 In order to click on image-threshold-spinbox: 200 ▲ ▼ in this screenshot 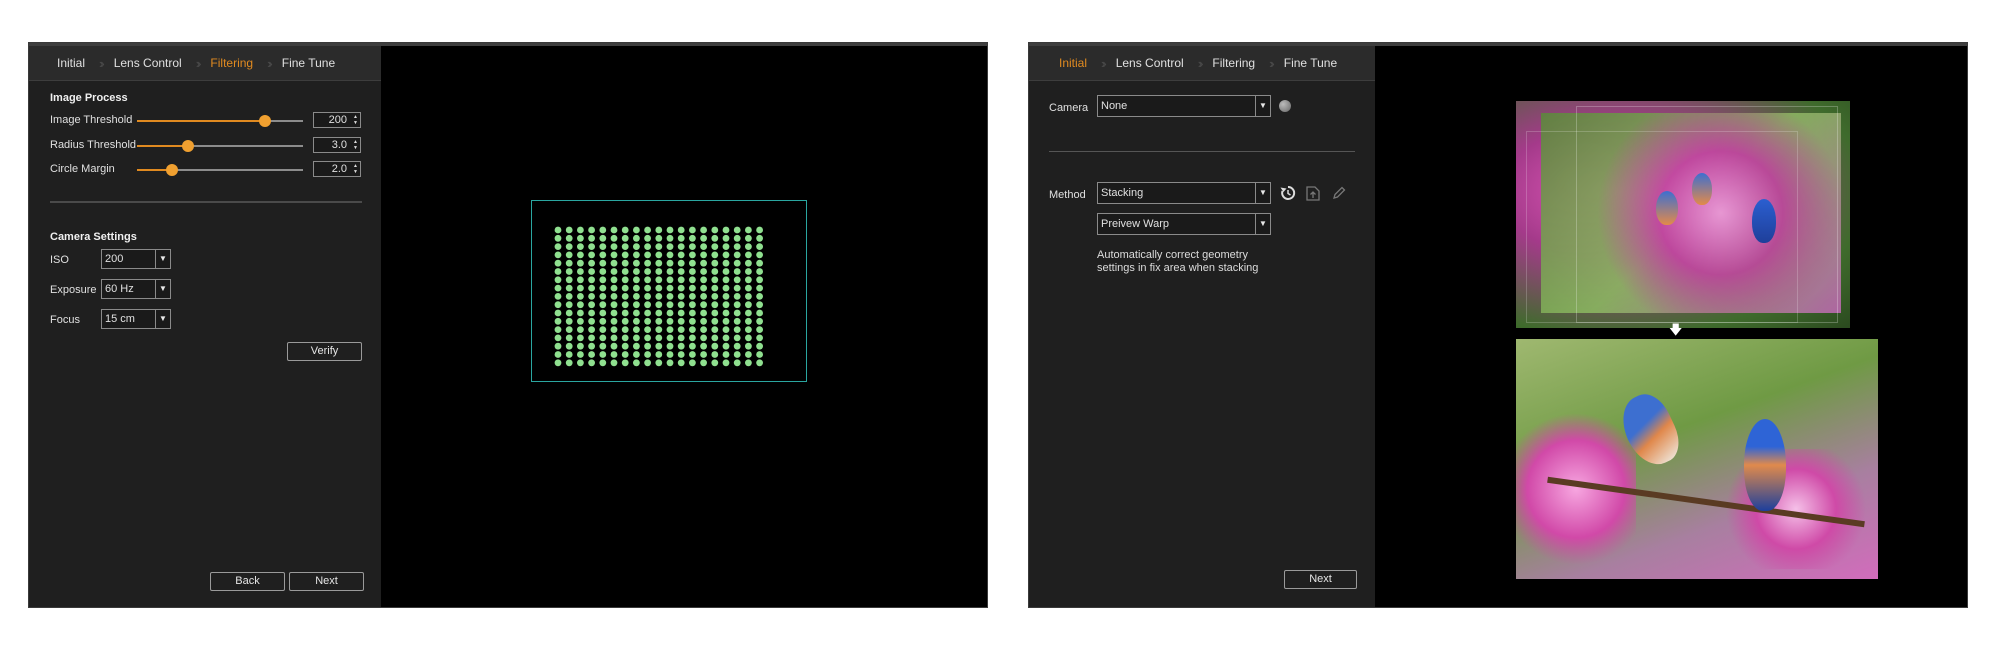, I will do `click(337, 120)`.